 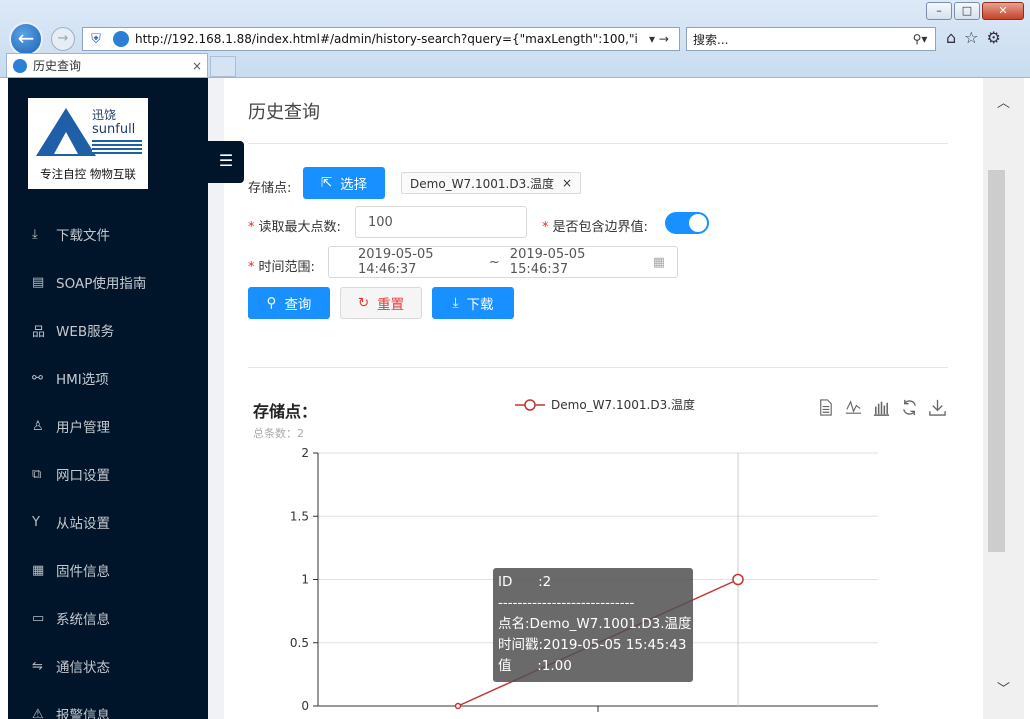 I want to click on search-box: 搜索... ⚲▾, so click(x=811, y=39).